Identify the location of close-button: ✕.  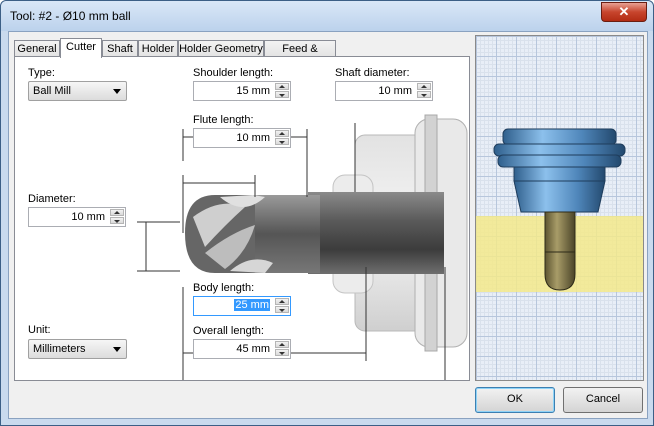
(624, 12).